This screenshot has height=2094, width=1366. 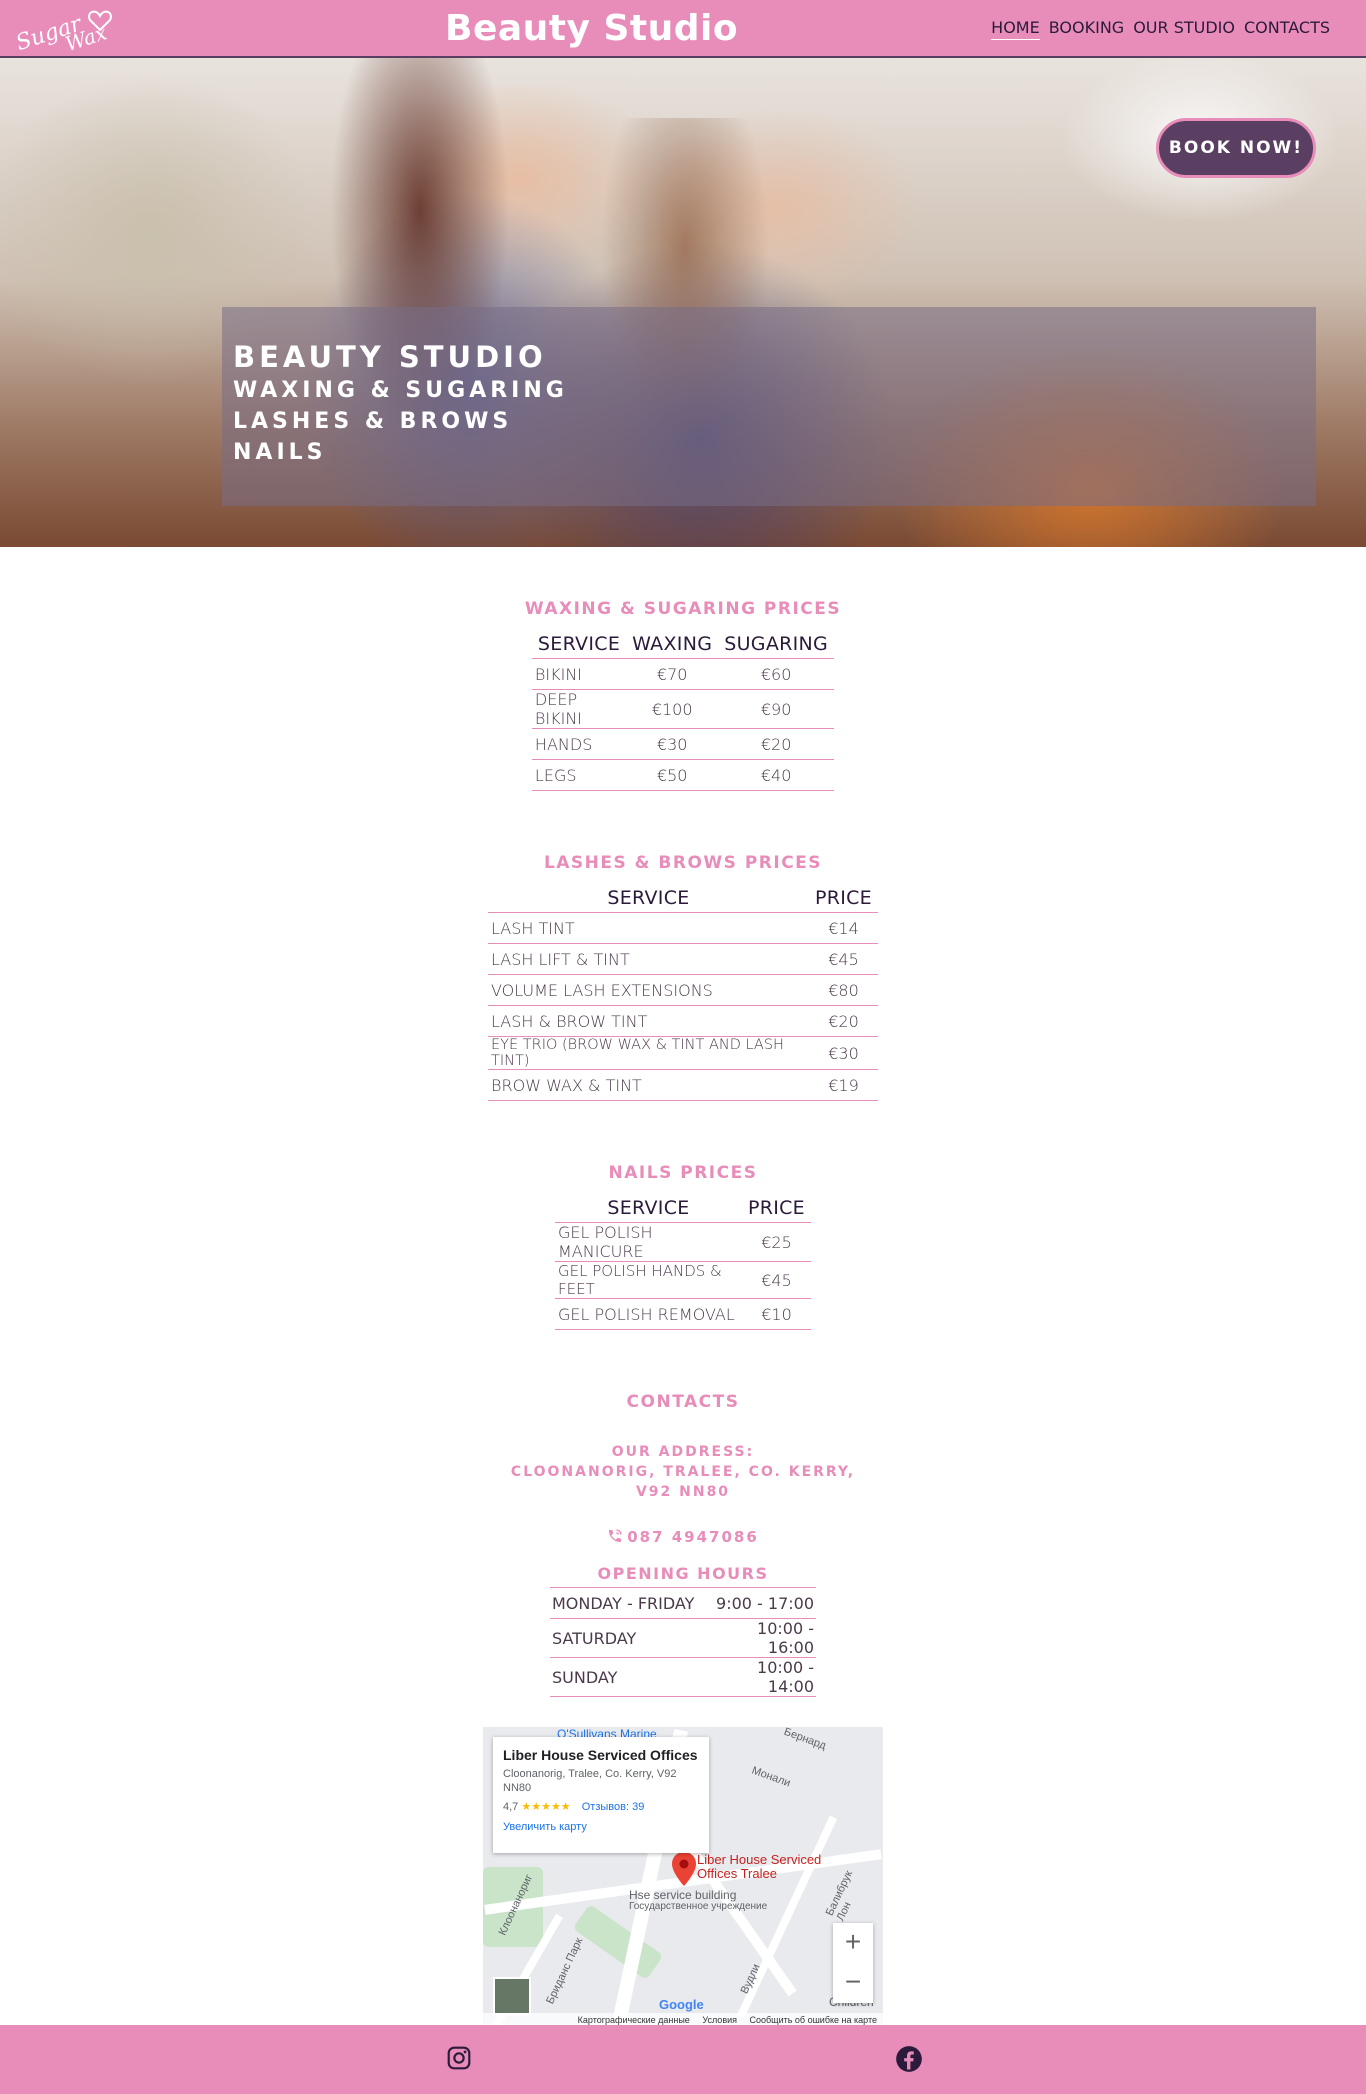 I want to click on contacts-title: CONTACTS, so click(x=683, y=1402).